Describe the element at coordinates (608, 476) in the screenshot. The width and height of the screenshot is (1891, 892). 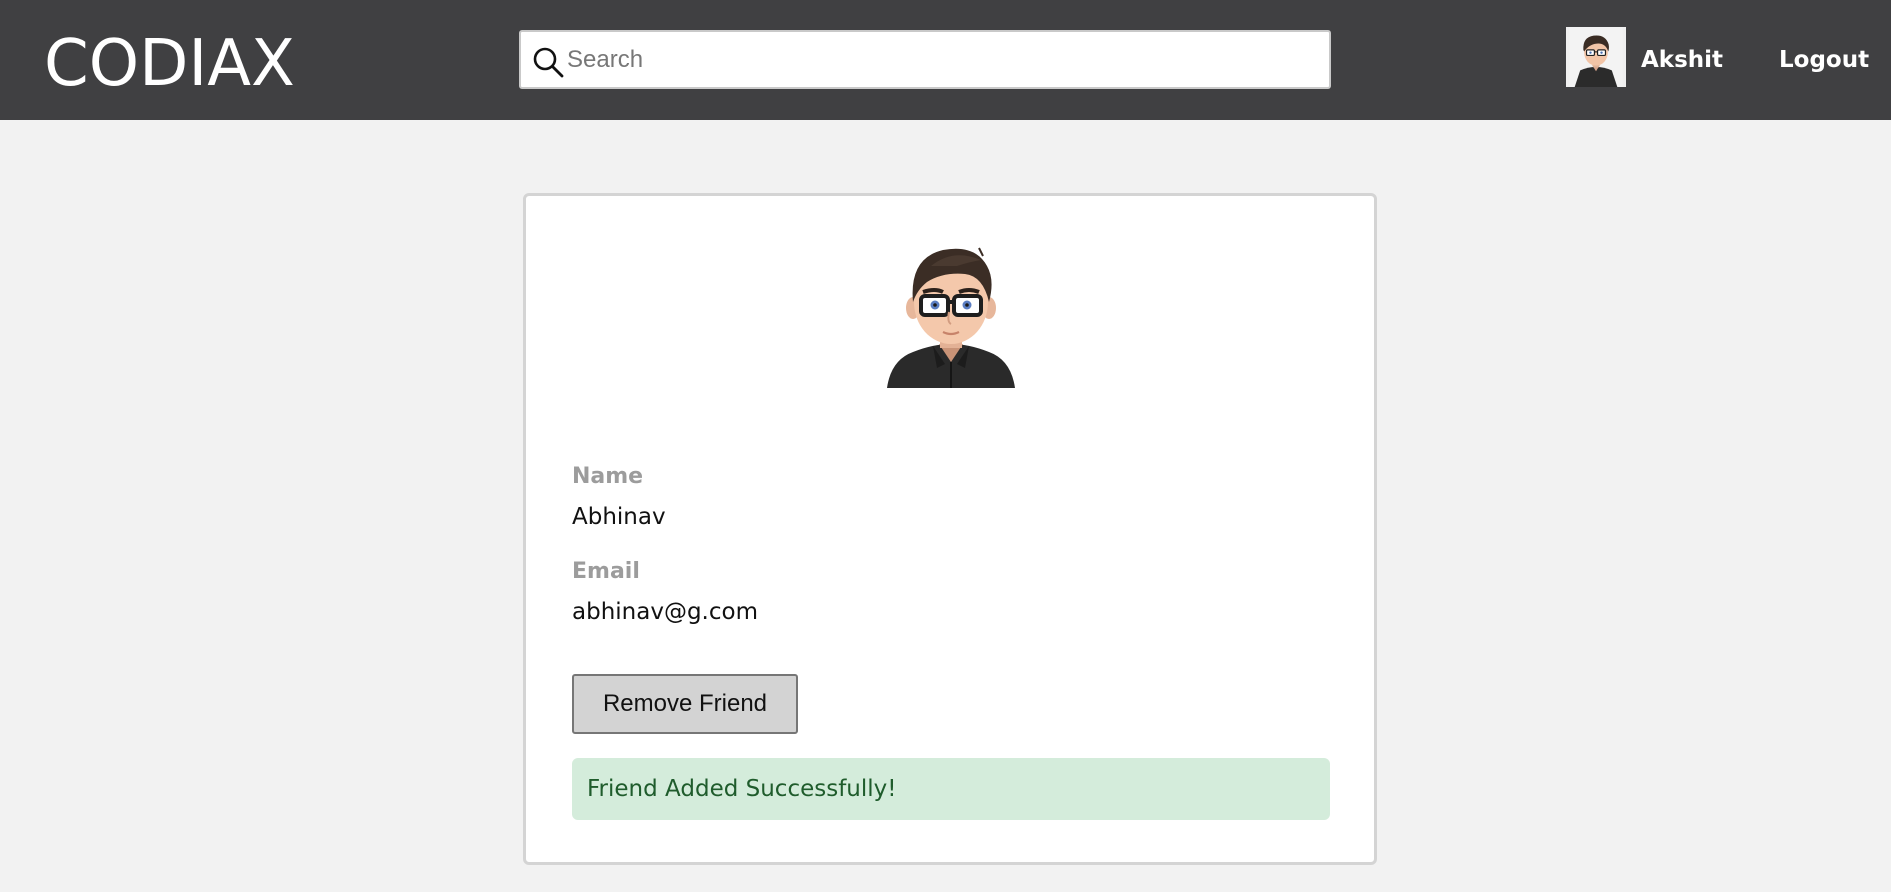
I see `name-label: Name` at that location.